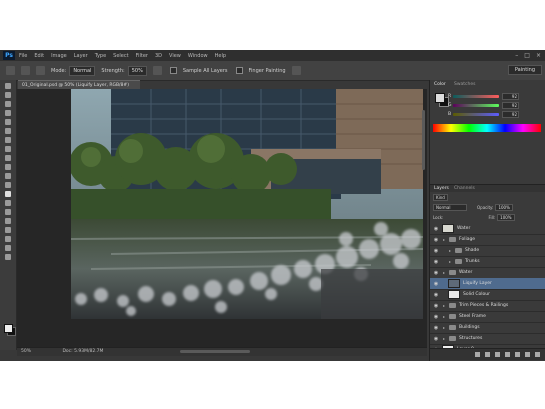 Image resolution: width=545 pixels, height=409 pixels. I want to click on finger-painting-checkbox, so click(239, 70).